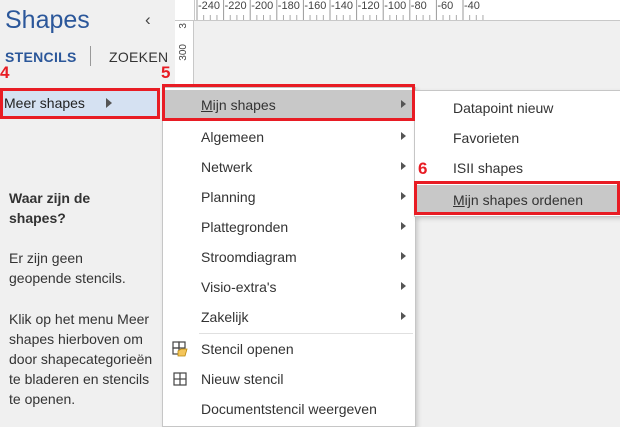 This screenshot has width=620, height=427. I want to click on ruler-corner, so click(185, 10).